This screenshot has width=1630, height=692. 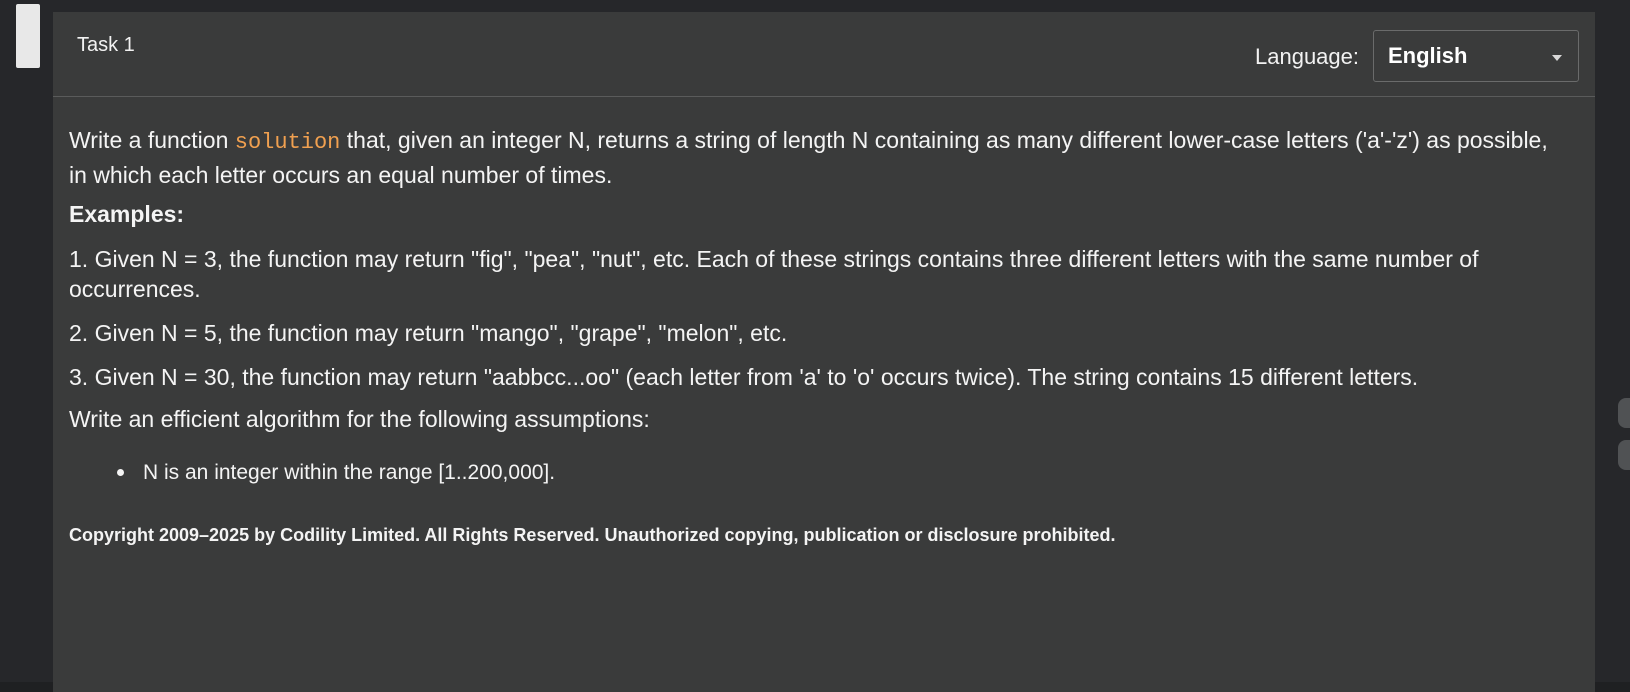 I want to click on window-edge, so click(x=28, y=36).